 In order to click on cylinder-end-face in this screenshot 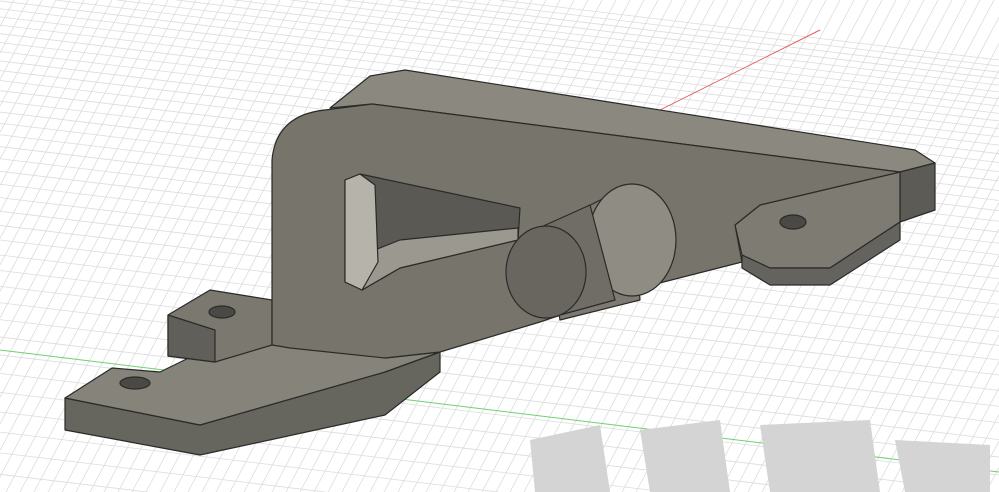, I will do `click(546, 272)`.